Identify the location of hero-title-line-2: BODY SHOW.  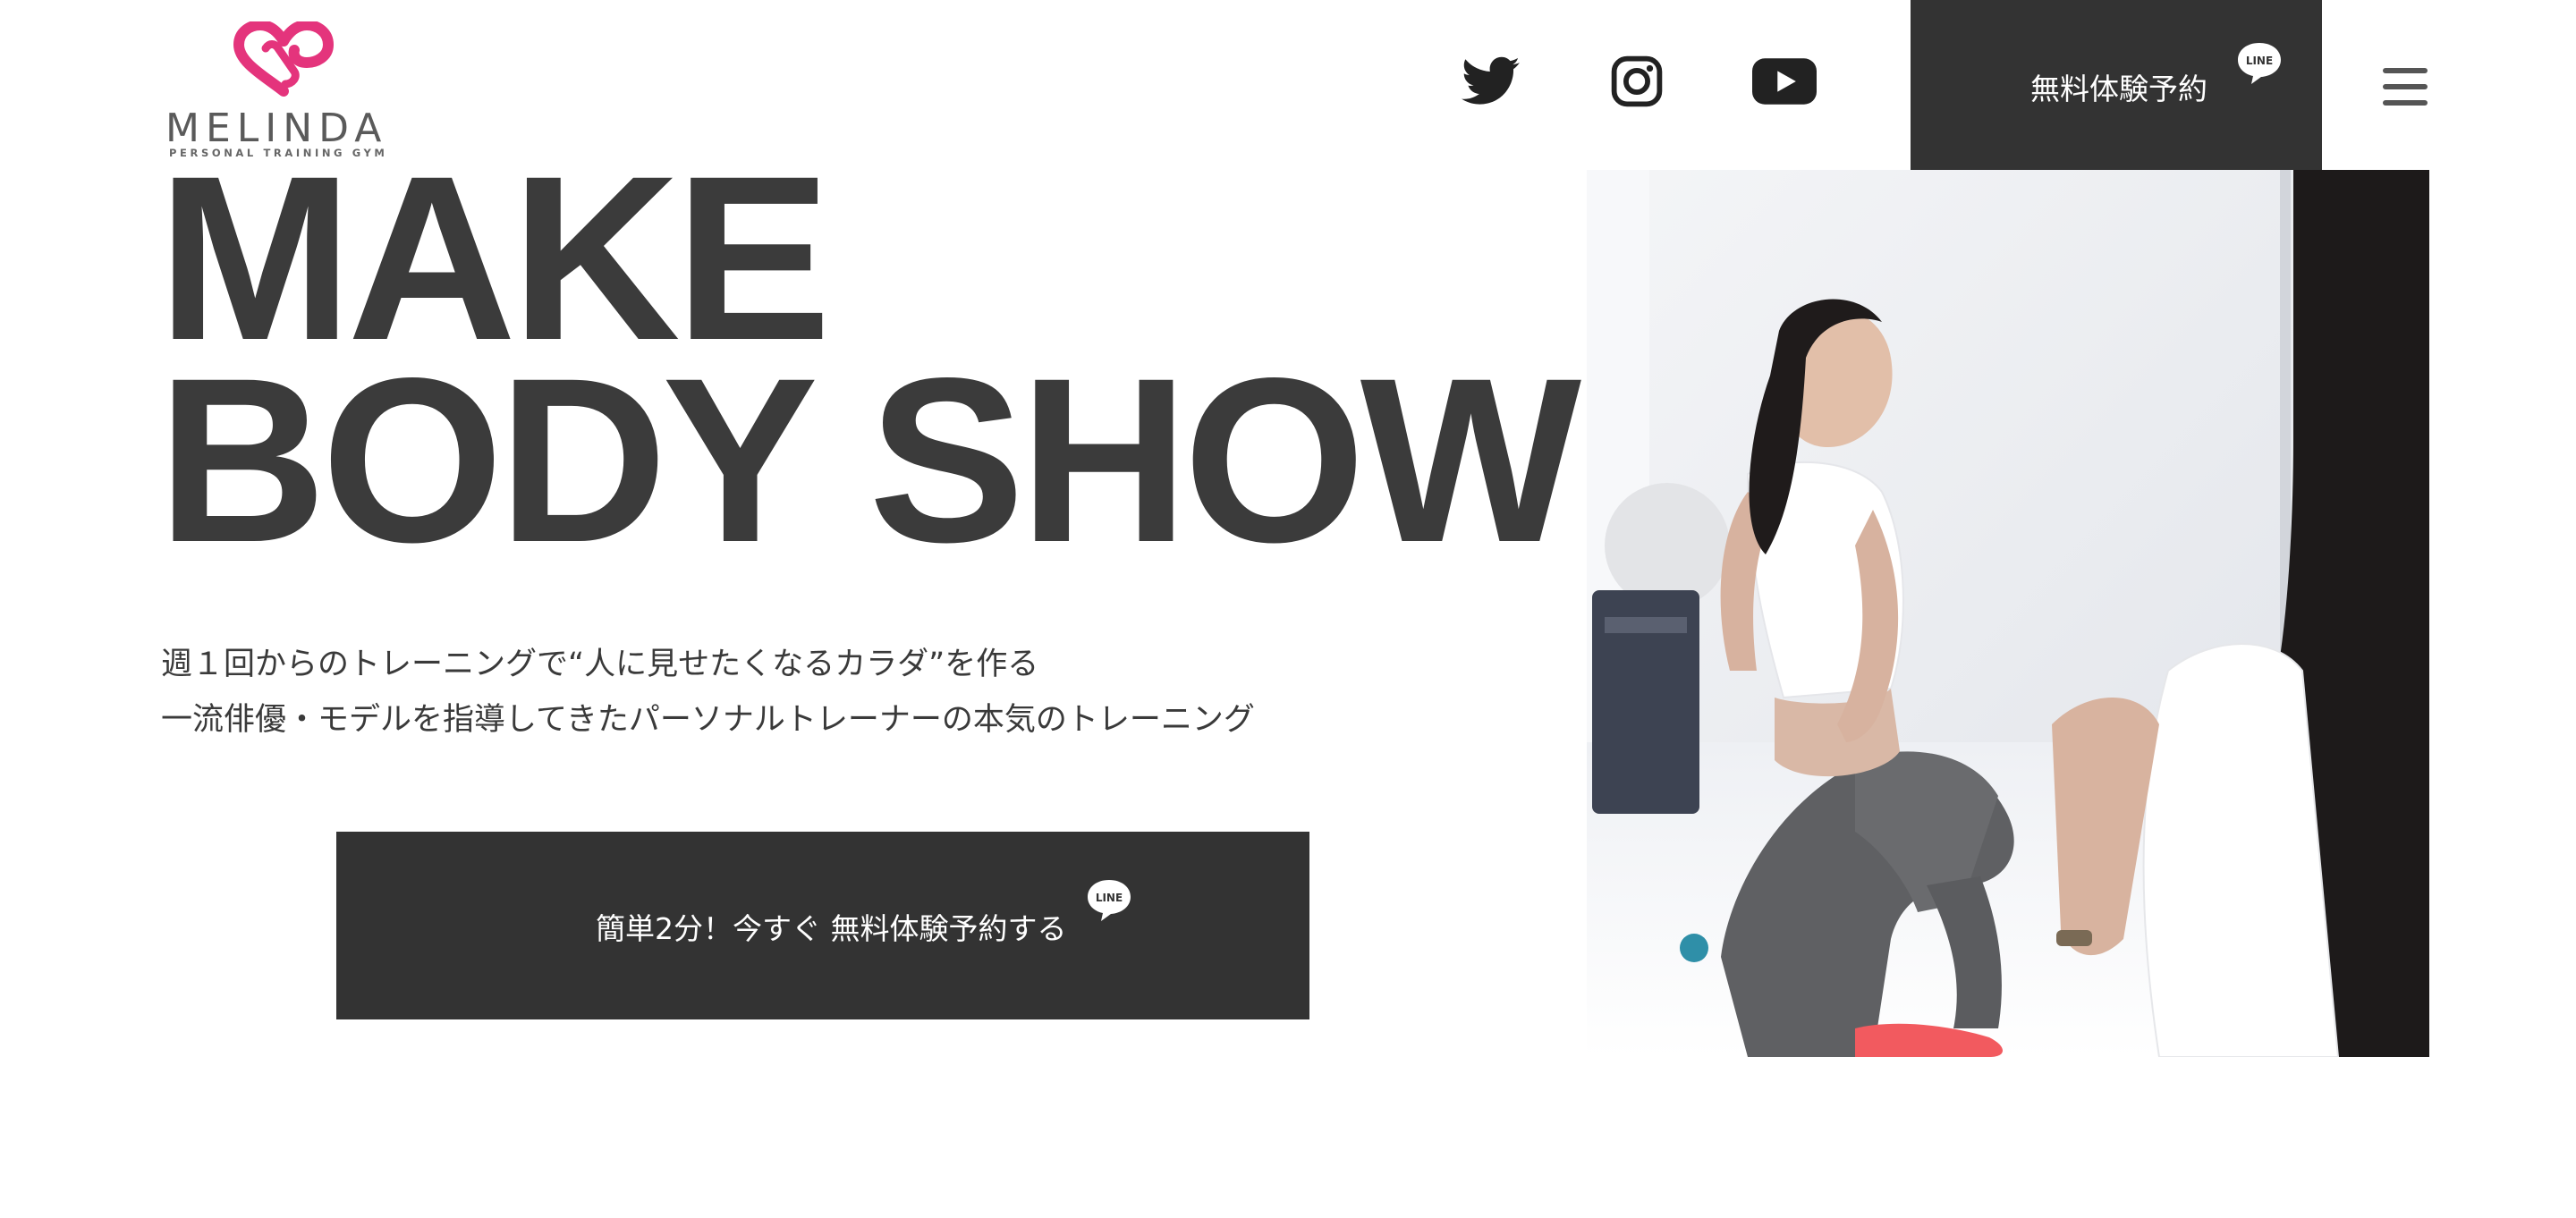
(869, 460).